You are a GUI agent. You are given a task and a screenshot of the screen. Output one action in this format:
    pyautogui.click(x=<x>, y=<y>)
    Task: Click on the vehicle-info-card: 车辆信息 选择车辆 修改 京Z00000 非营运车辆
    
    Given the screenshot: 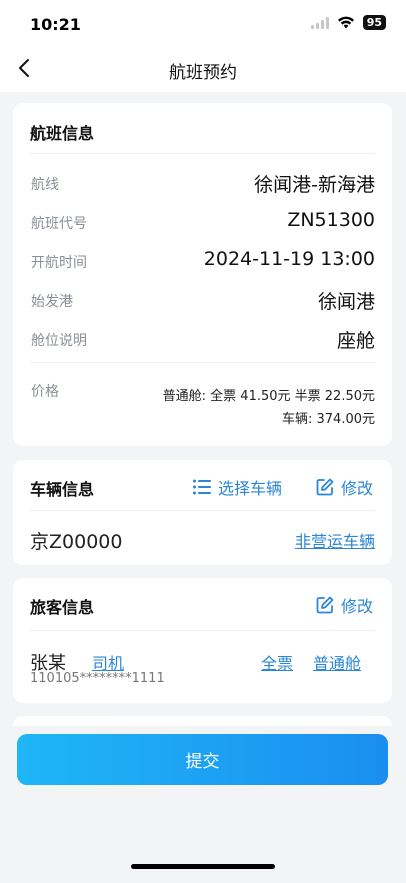 What is the action you would take?
    pyautogui.click(x=202, y=512)
    